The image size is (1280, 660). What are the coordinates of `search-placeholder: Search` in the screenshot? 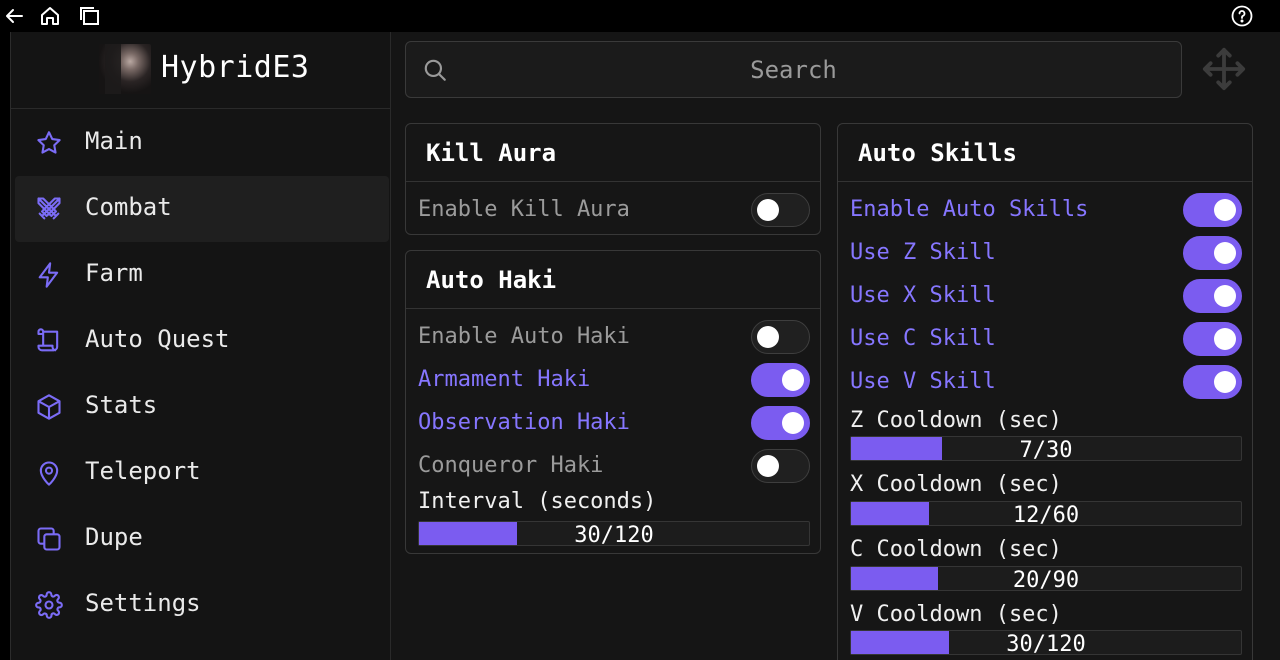 It's located at (793, 70).